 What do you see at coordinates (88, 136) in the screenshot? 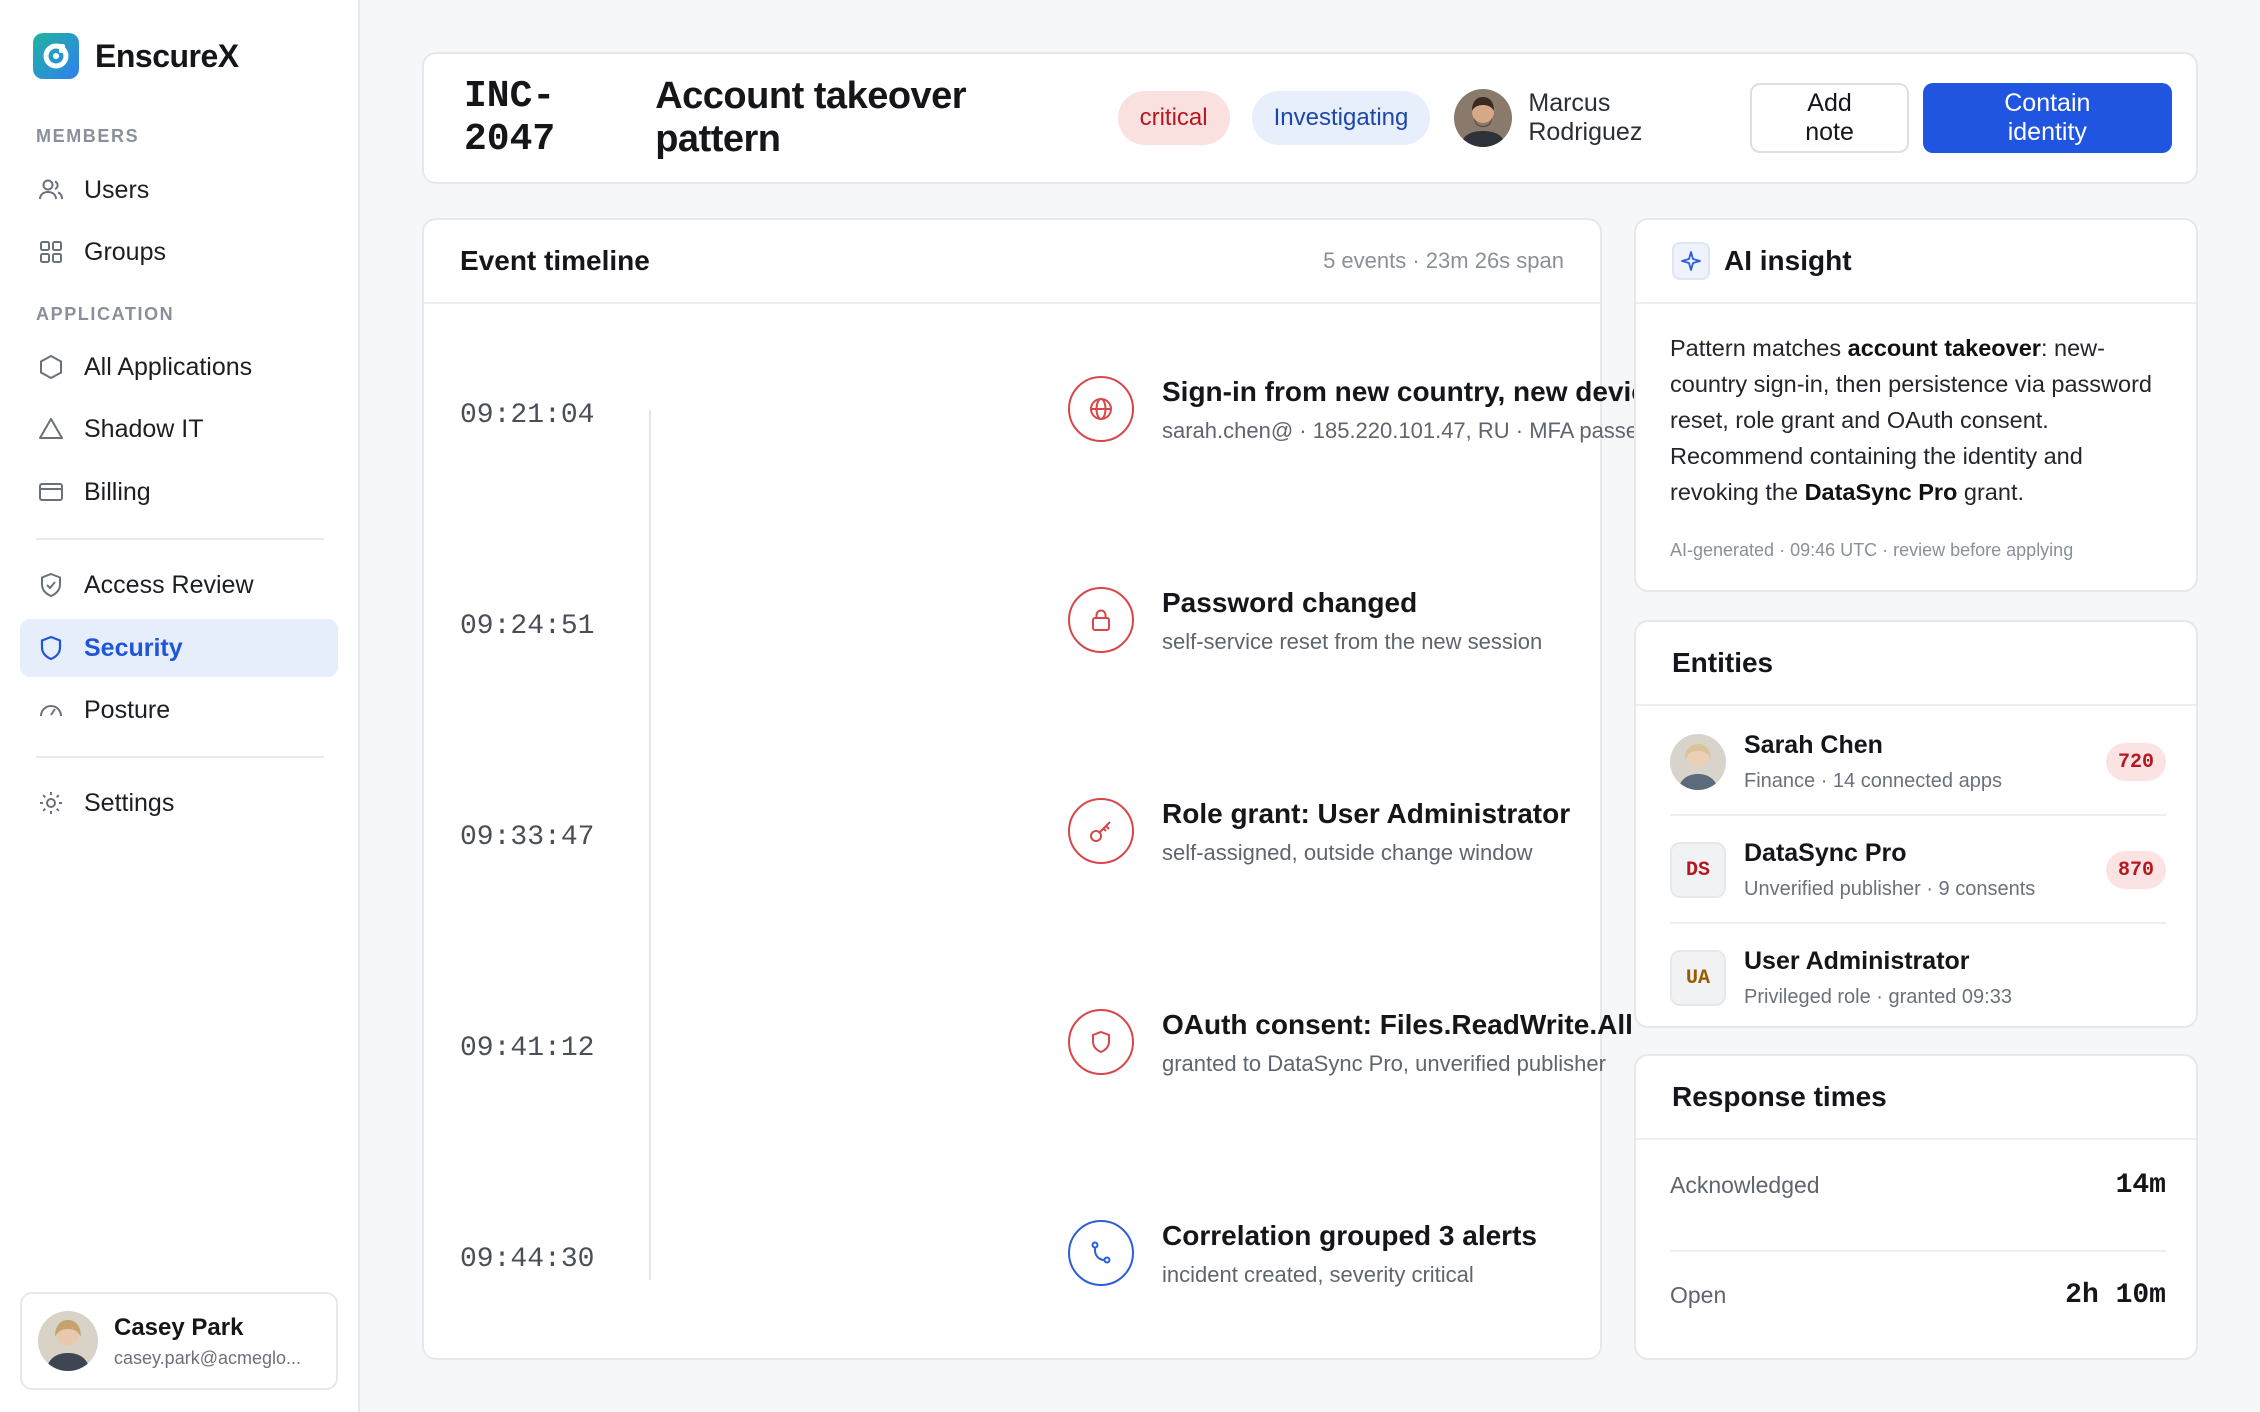
I see `nav-section-members: MEMBERS` at bounding box center [88, 136].